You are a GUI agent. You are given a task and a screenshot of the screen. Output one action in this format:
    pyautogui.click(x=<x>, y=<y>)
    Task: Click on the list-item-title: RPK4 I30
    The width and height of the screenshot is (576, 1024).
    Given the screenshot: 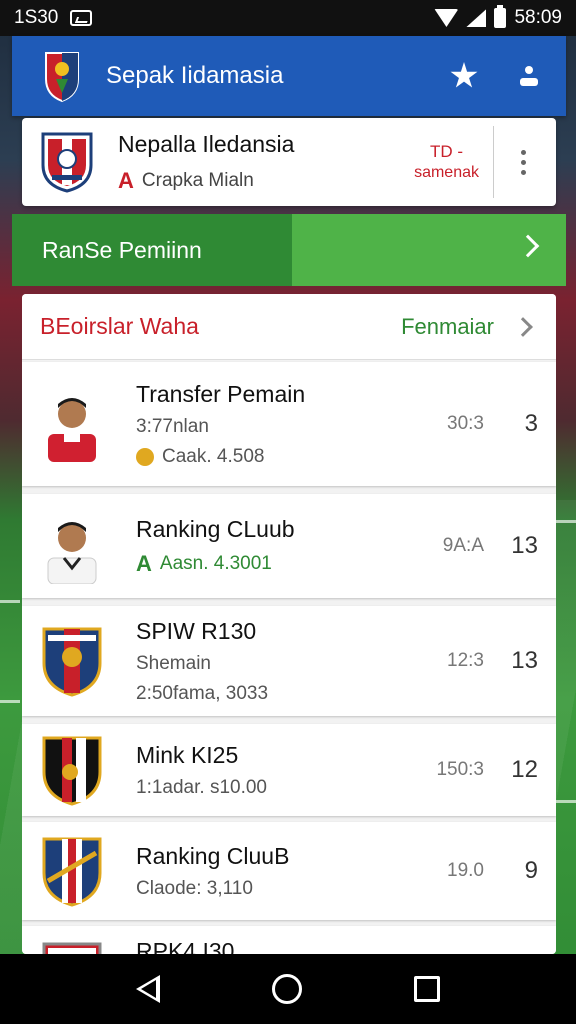 What is the action you would take?
    pyautogui.click(x=185, y=946)
    